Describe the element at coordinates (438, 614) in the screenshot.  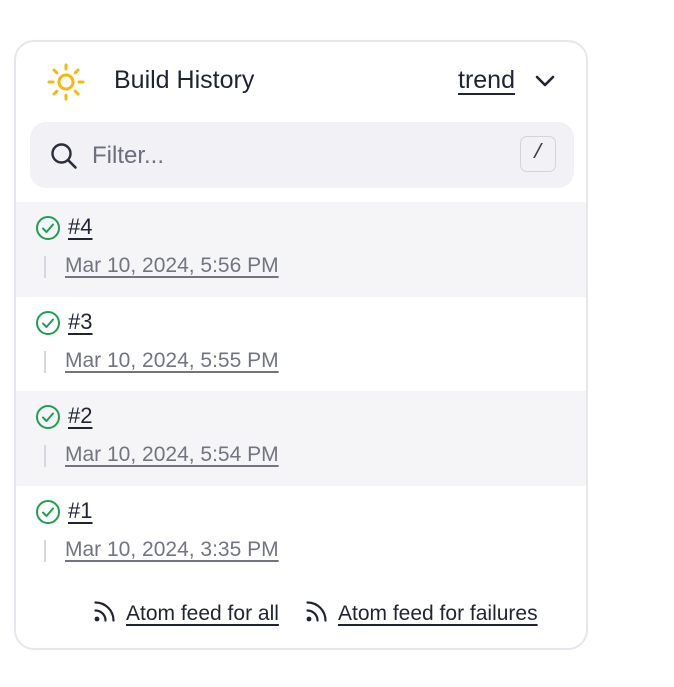
I see `atom-feed-failures-label: Atom feed for failures` at that location.